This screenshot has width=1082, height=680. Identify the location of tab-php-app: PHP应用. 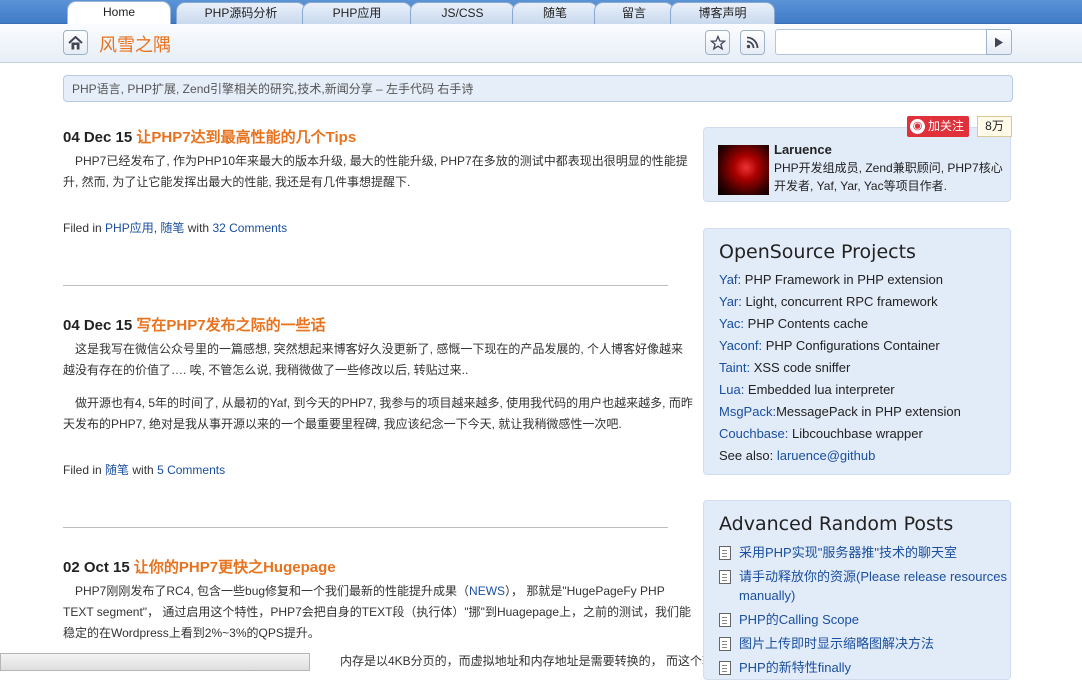
(357, 13).